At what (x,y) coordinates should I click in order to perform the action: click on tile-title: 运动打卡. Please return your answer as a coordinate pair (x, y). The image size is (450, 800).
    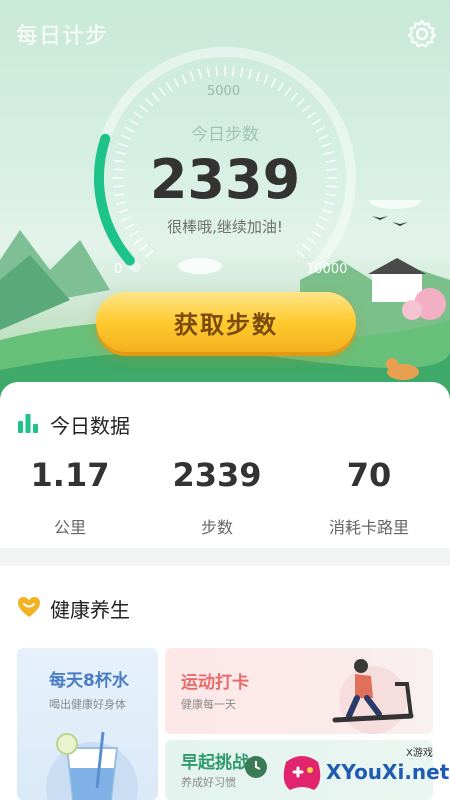
    Looking at the image, I should click on (215, 683).